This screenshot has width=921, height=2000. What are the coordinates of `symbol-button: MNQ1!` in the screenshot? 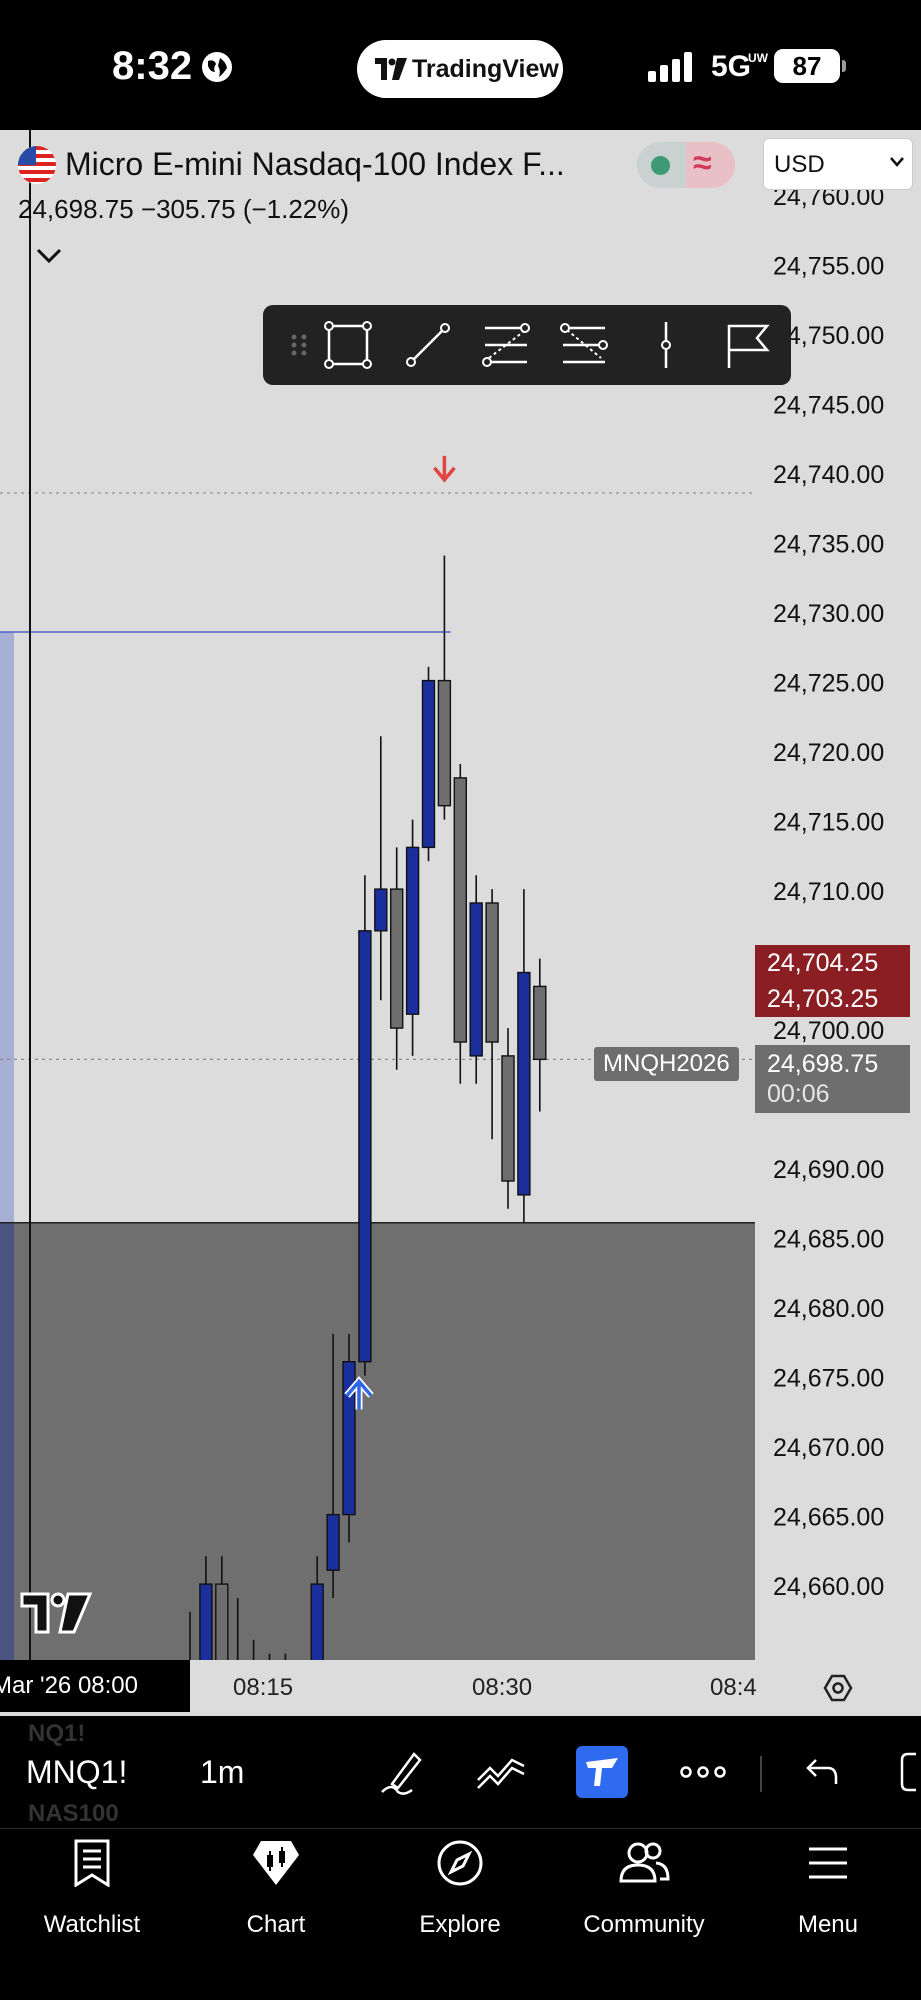 It's located at (76, 1772).